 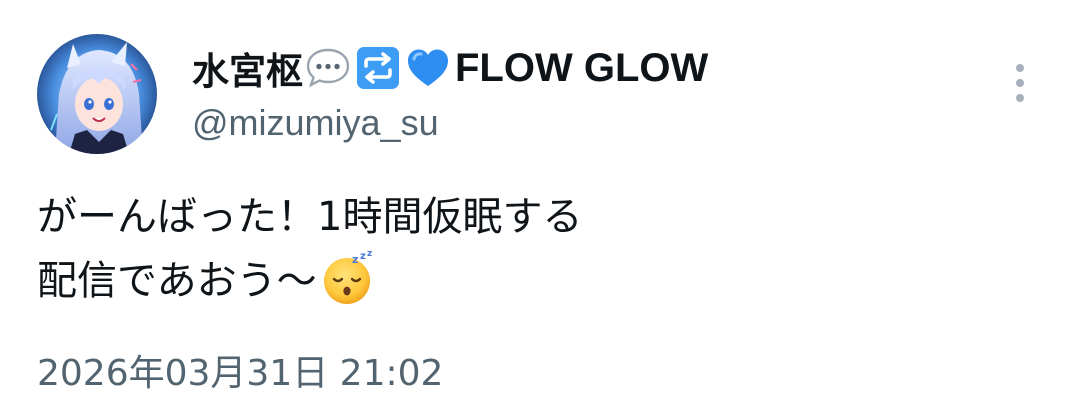 What do you see at coordinates (428, 68) in the screenshot?
I see `blue-heart-emoji-icon` at bounding box center [428, 68].